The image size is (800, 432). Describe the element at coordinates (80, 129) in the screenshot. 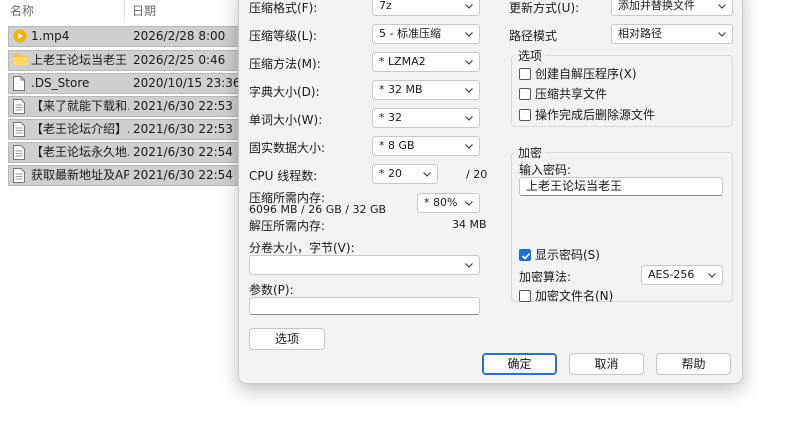

I see `file-name: 【老王论坛介绍】.txt` at that location.